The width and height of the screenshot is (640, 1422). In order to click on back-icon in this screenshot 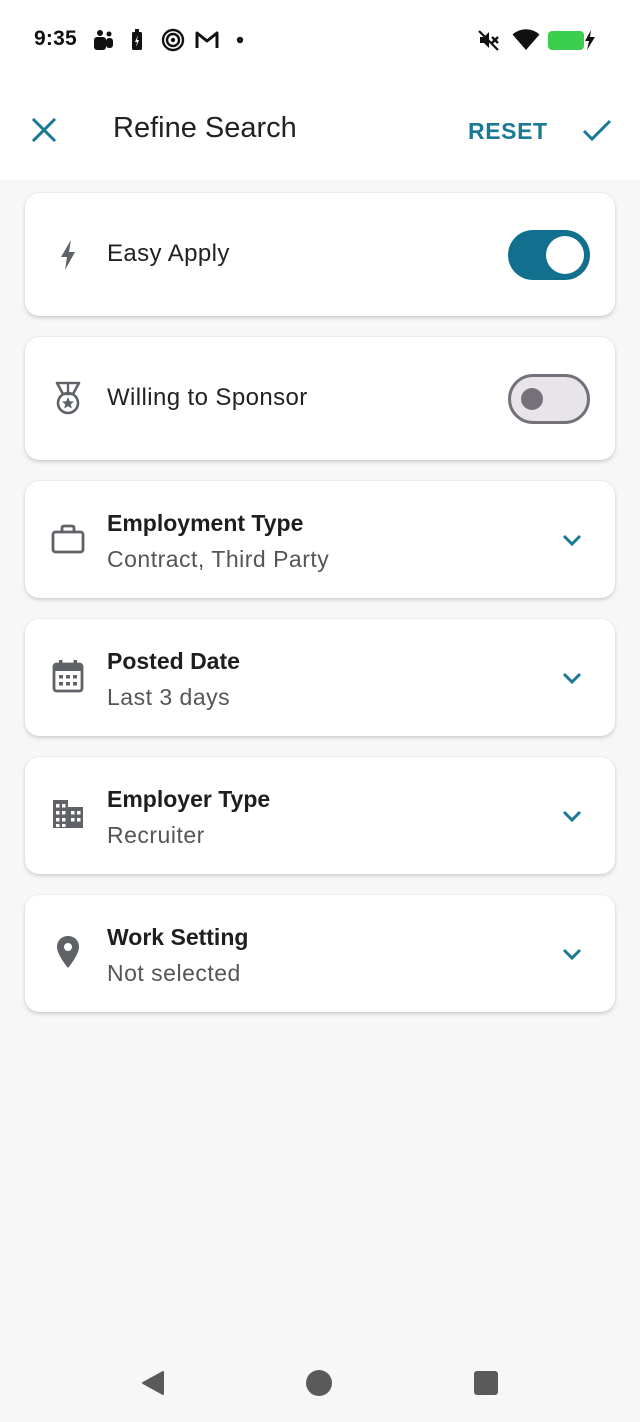, I will do `click(153, 1383)`.